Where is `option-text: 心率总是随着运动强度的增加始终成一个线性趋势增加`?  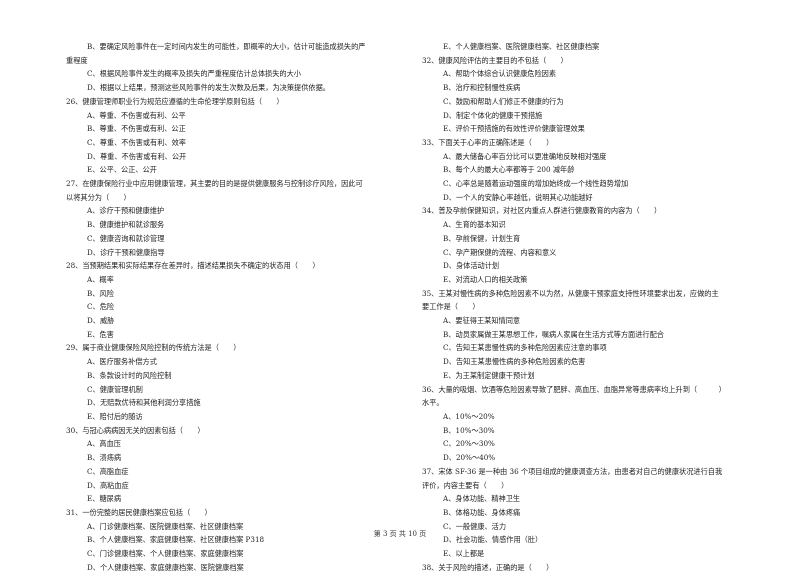 option-text: 心率总是随着运动强度的增加始终成一个线性趋势增加 is located at coordinates (542, 184).